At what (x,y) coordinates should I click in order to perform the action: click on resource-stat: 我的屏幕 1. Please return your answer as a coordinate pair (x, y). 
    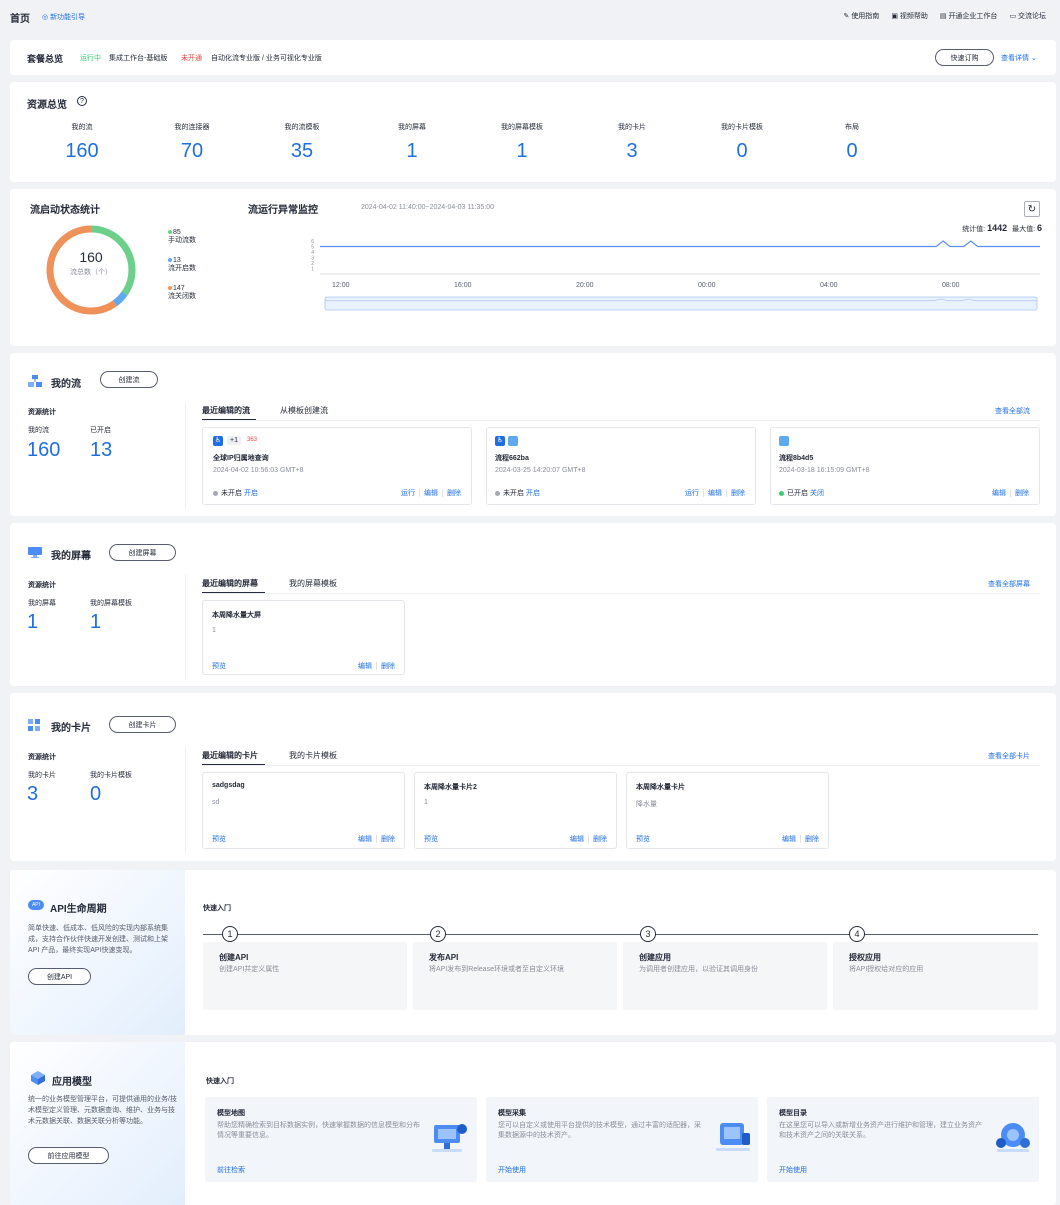
    Looking at the image, I should click on (412, 142).